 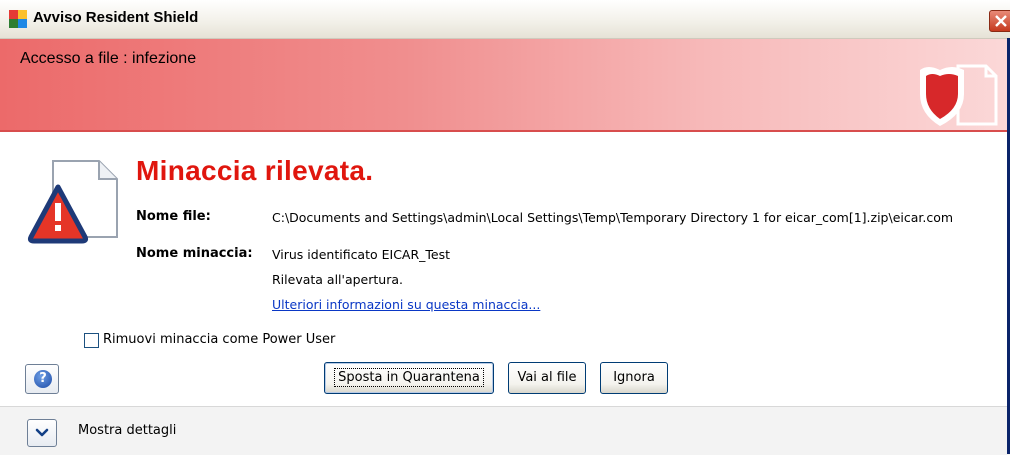 I want to click on quarantine-button-label: Sposta in Quarantena, so click(x=409, y=377).